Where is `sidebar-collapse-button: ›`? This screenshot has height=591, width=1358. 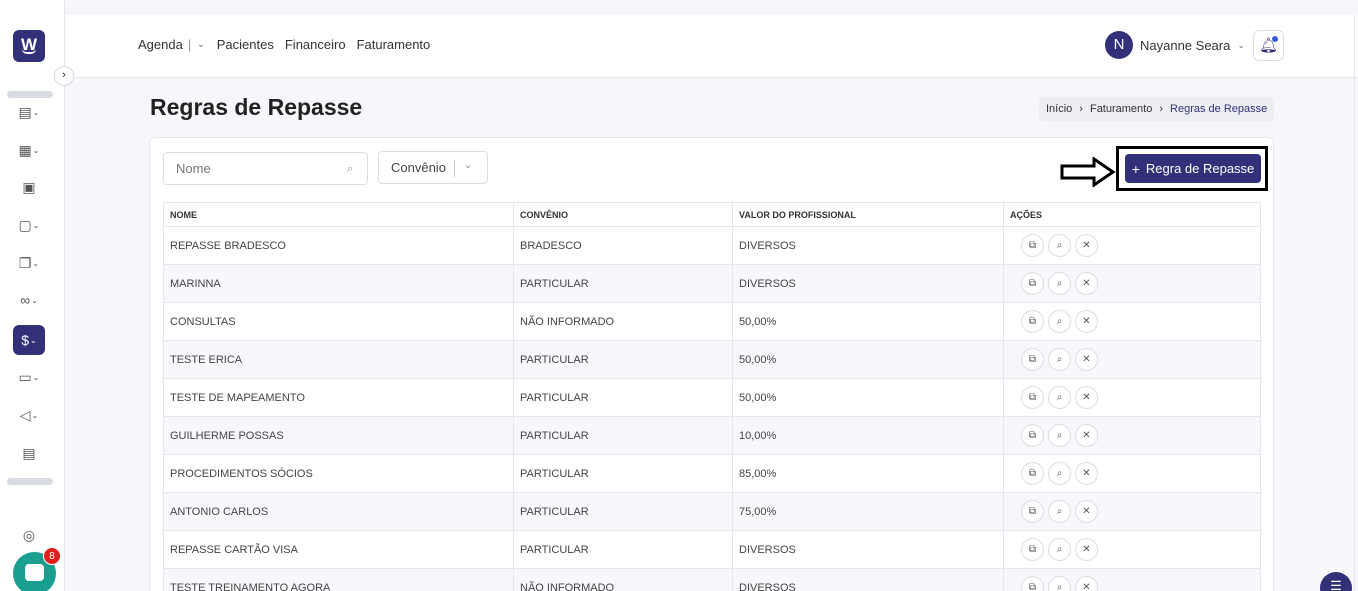 sidebar-collapse-button: › is located at coordinates (64, 76).